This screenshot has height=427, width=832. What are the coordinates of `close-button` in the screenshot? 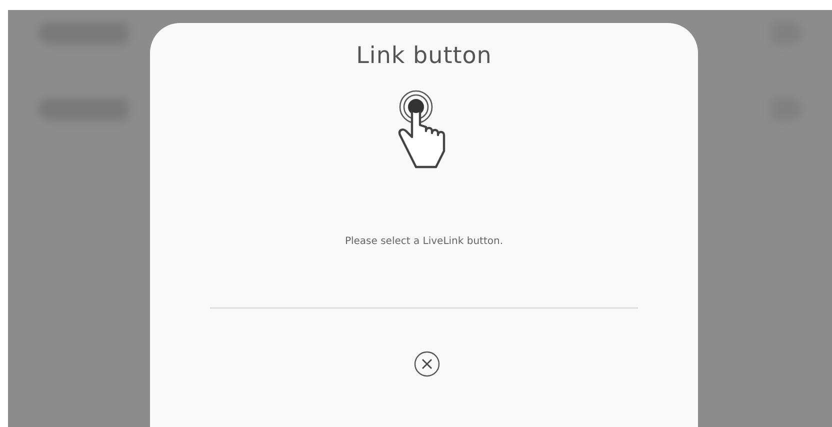 It's located at (427, 364).